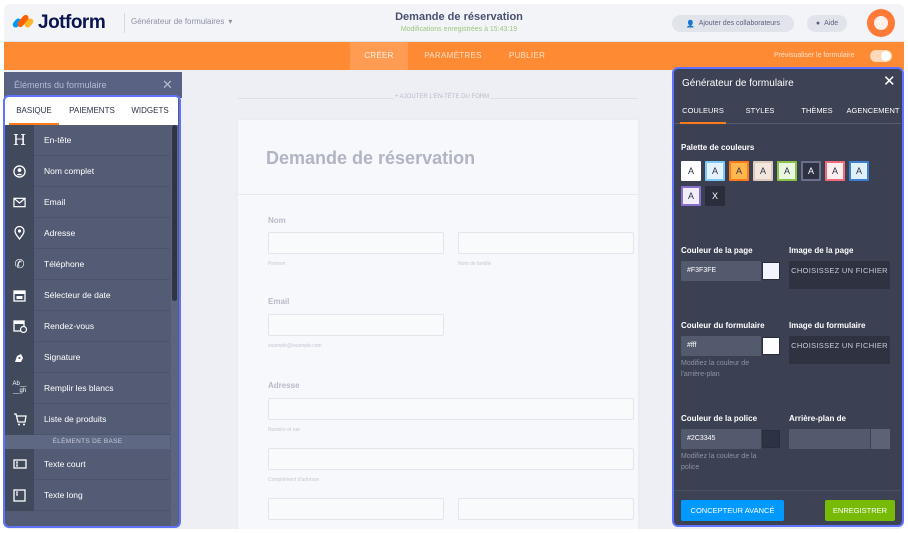 The image size is (908, 533). What do you see at coordinates (58, 140) in the screenshot?
I see `element-label: En-tête` at bounding box center [58, 140].